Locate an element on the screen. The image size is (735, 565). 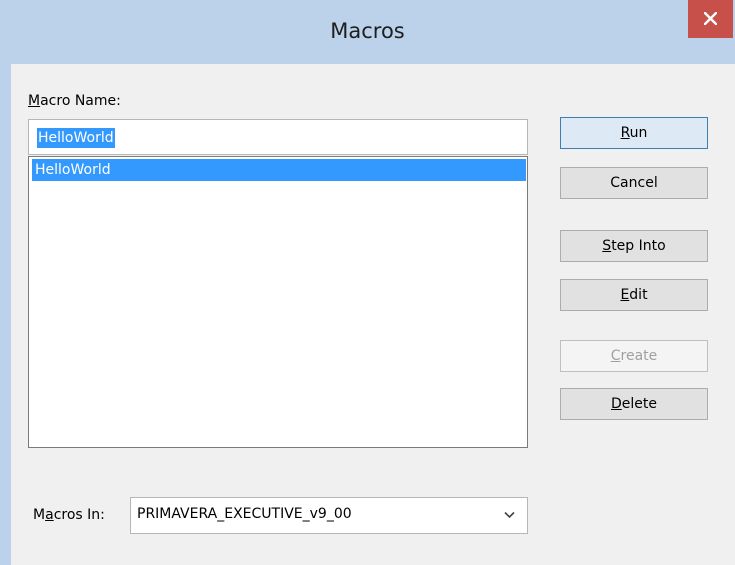
macro-name-input: HelloWorld is located at coordinates (278, 137).